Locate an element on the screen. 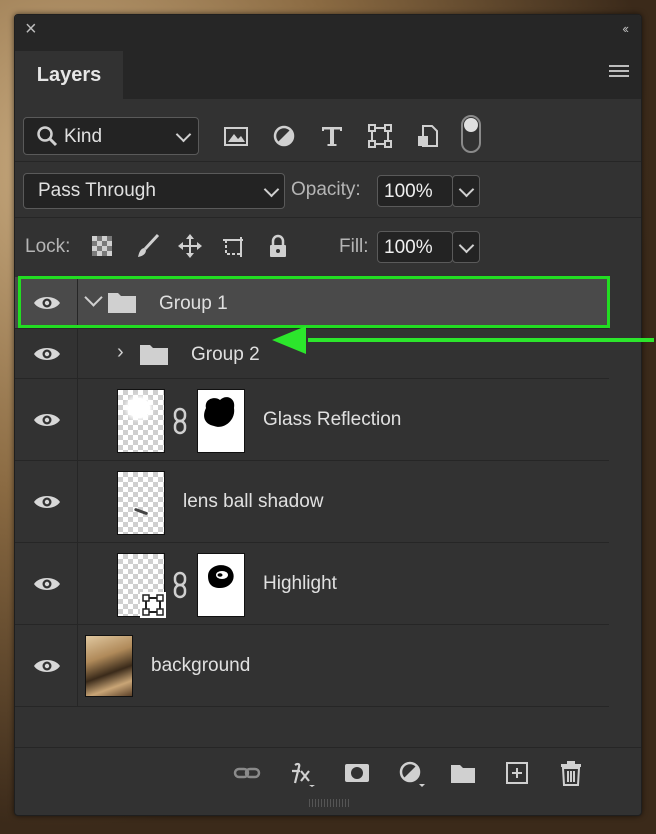 The width and height of the screenshot is (656, 834). layer-name: Group 2 is located at coordinates (225, 355).